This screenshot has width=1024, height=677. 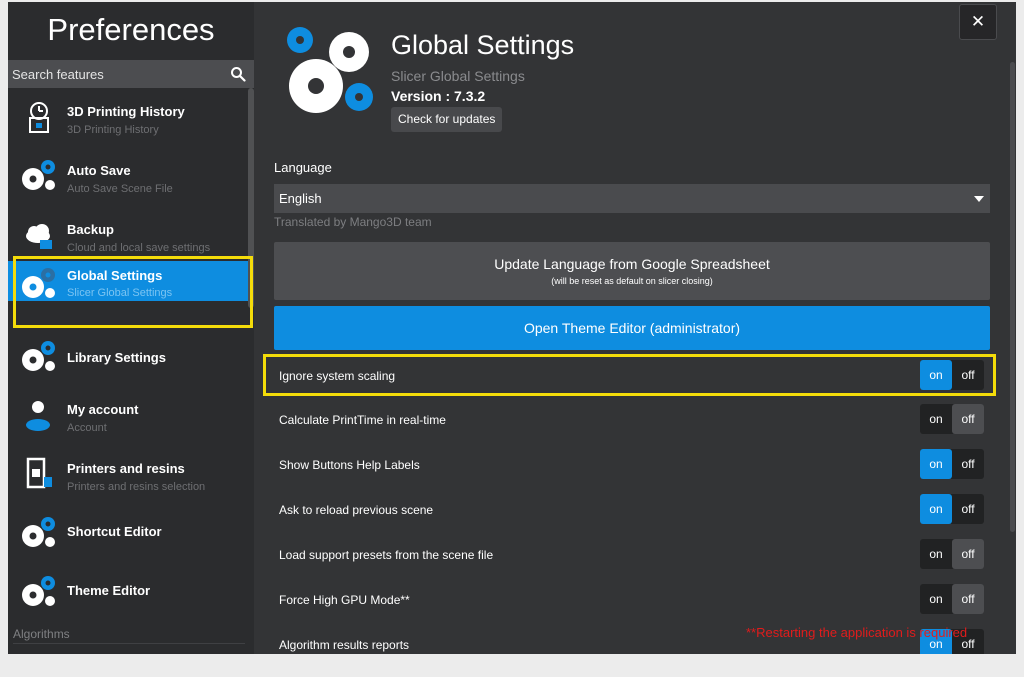 I want to click on version-label: Version : 7.3.2, so click(x=438, y=96).